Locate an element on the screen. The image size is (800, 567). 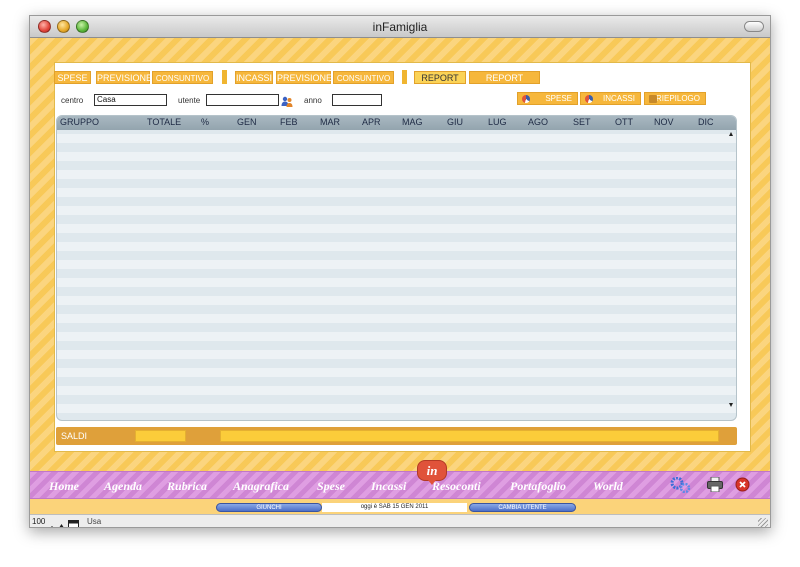
incassi-chart-button: INCASSI is located at coordinates (610, 98).